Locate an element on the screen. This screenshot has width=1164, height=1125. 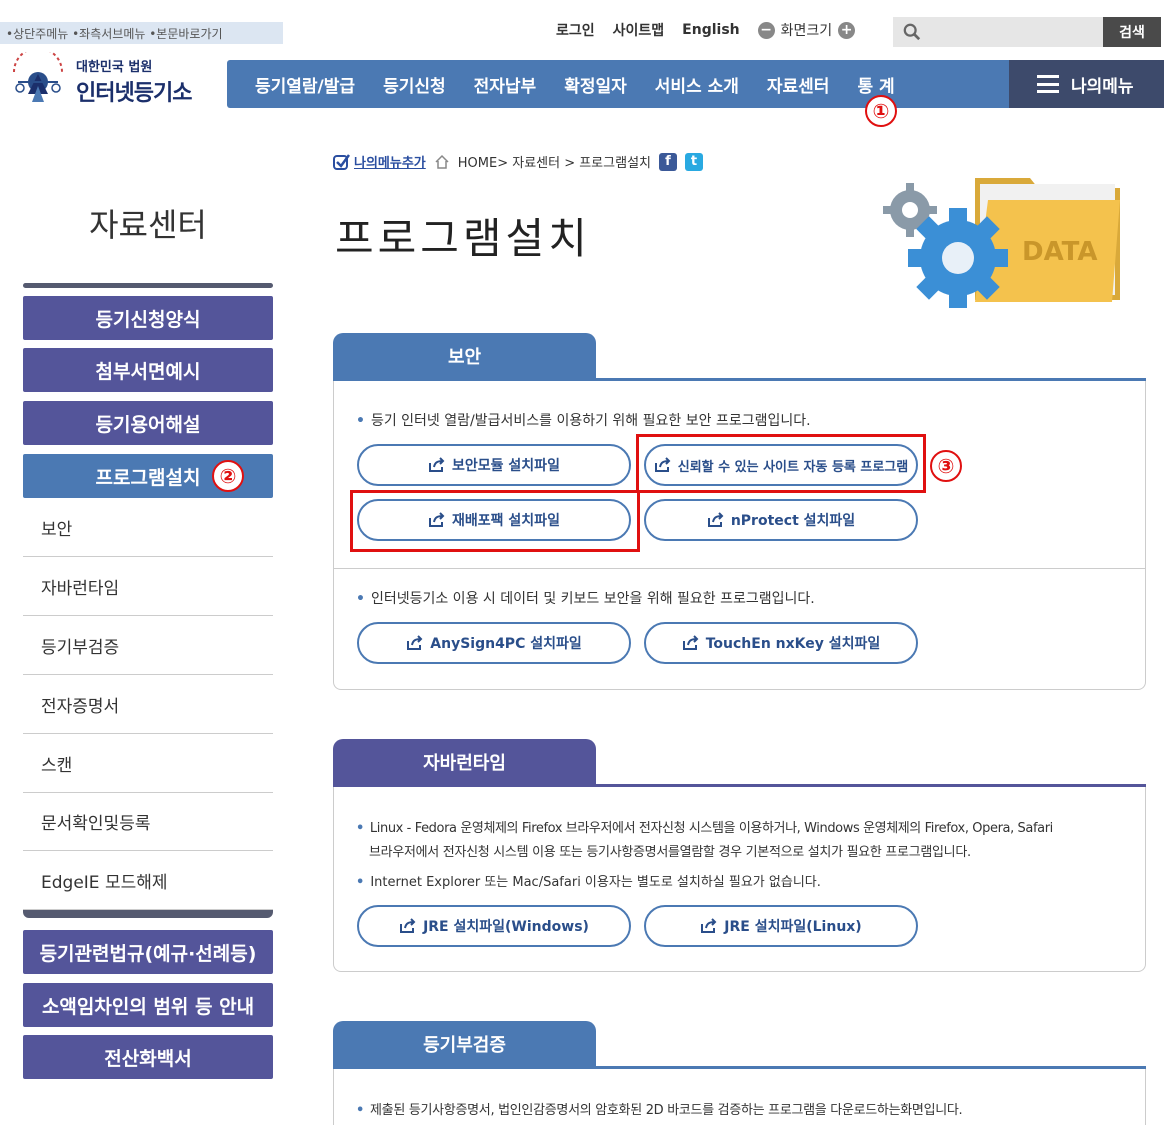
my-menu-button: 나의메뉴 is located at coordinates (1086, 84).